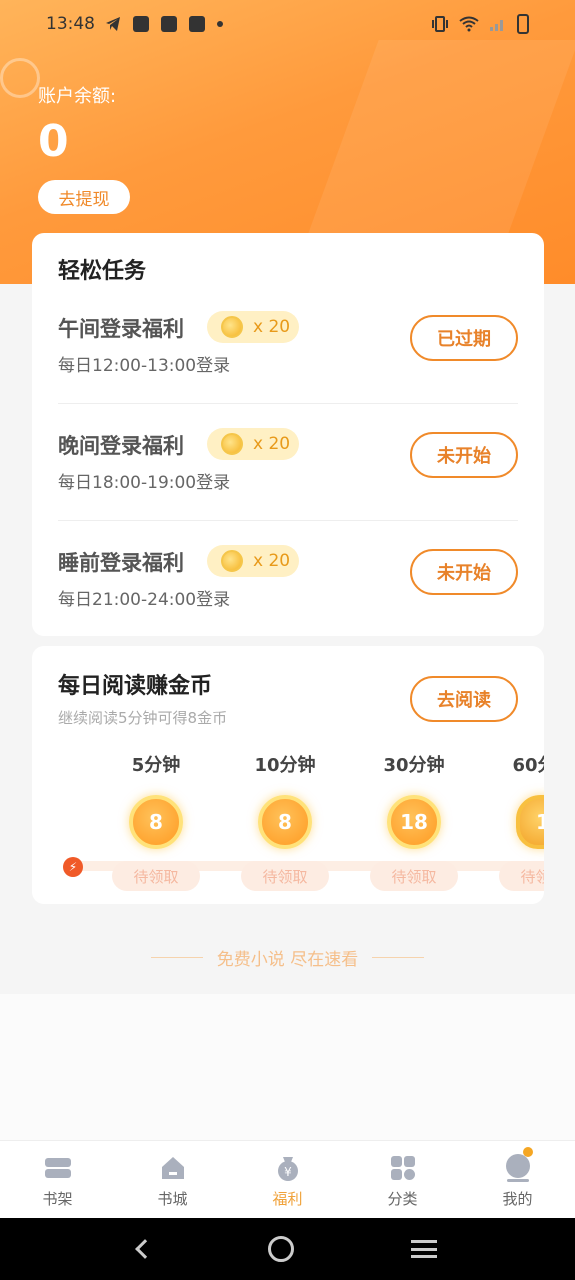 This screenshot has width=575, height=1280. Describe the element at coordinates (141, 24) in the screenshot. I see `alert-notification-icon` at that location.